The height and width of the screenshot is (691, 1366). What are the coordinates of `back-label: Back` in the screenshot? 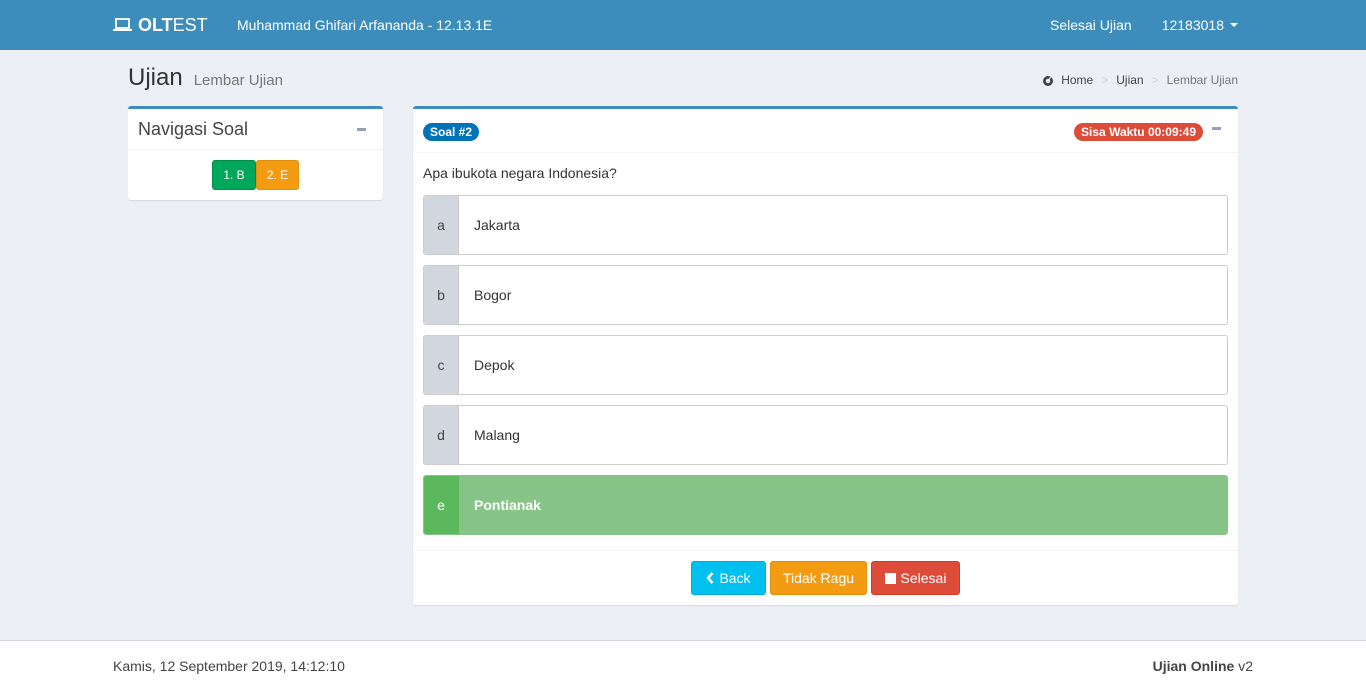 It's located at (735, 578).